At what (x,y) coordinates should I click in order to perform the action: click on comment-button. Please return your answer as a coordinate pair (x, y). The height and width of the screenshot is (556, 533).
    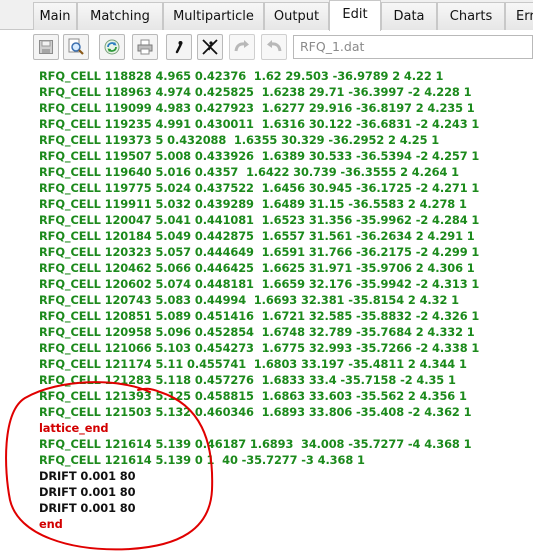
    Looking at the image, I should click on (179, 47).